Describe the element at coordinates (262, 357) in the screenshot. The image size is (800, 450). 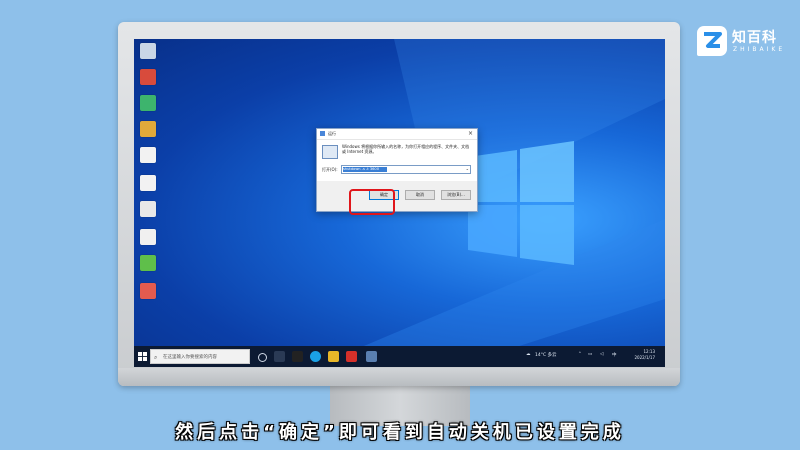
I see `cortana-icon` at that location.